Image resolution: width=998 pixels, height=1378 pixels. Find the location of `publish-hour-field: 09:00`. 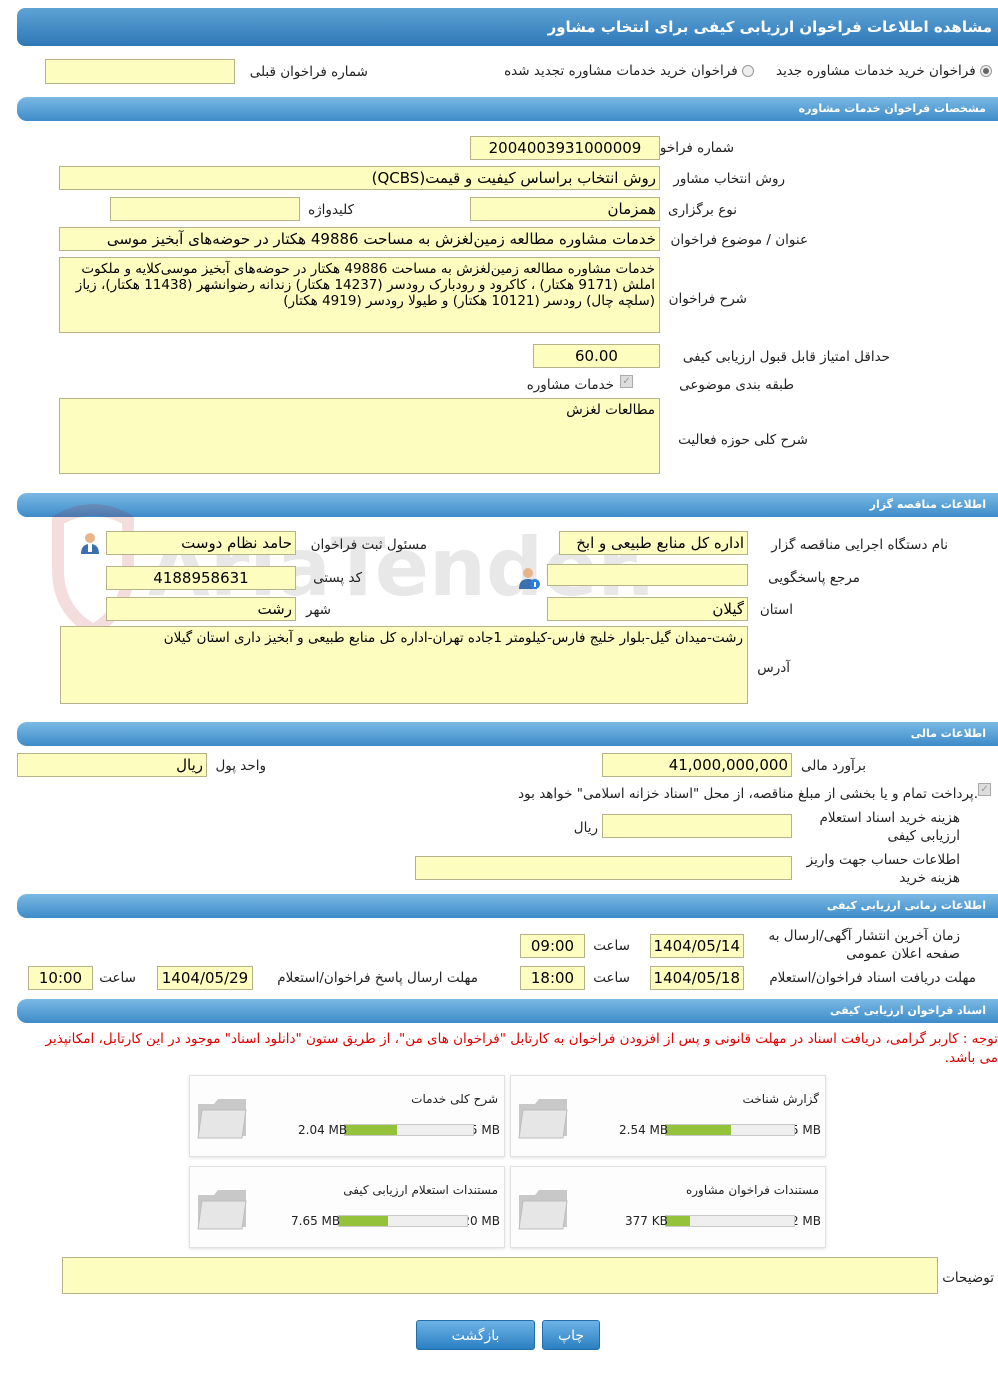

publish-hour-field: 09:00 is located at coordinates (552, 946).